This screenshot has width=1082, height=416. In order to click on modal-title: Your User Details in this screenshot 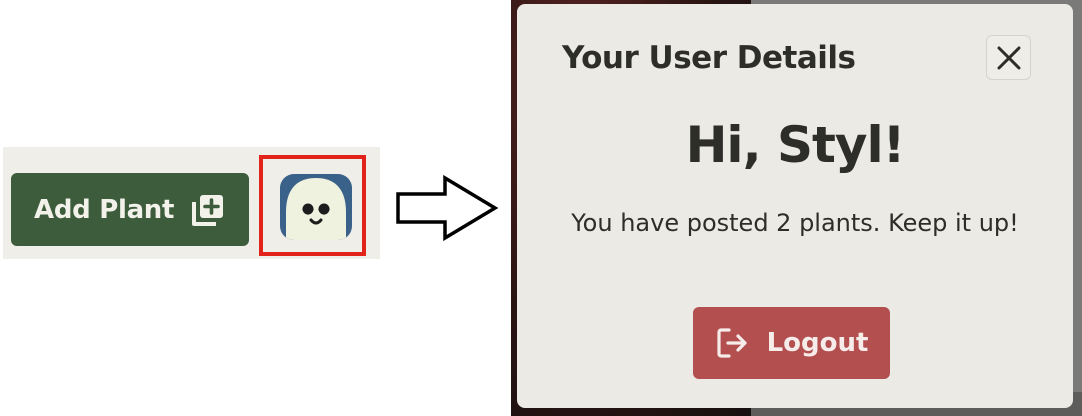, I will do `click(709, 58)`.